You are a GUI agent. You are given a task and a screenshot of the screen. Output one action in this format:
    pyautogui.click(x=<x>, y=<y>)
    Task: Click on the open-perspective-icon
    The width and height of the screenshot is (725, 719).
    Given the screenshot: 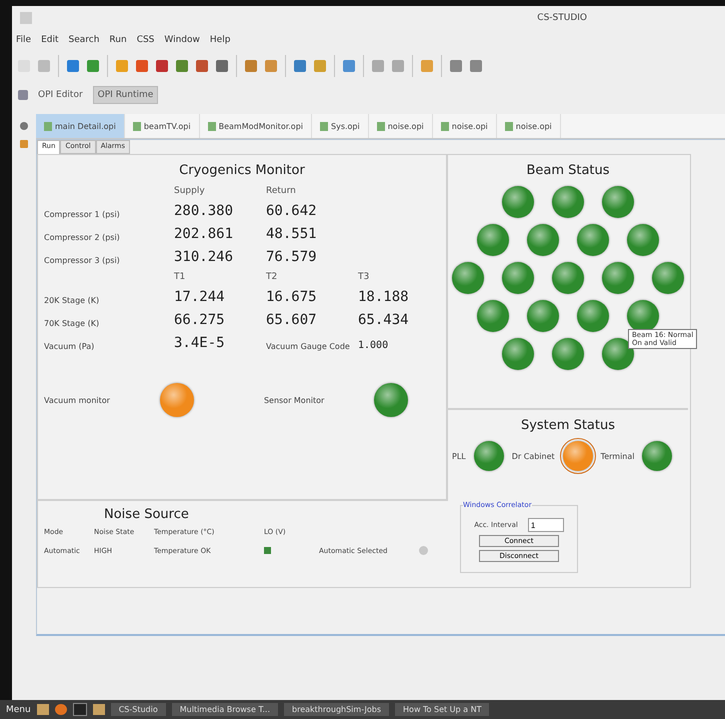 What is the action you would take?
    pyautogui.click(x=23, y=95)
    